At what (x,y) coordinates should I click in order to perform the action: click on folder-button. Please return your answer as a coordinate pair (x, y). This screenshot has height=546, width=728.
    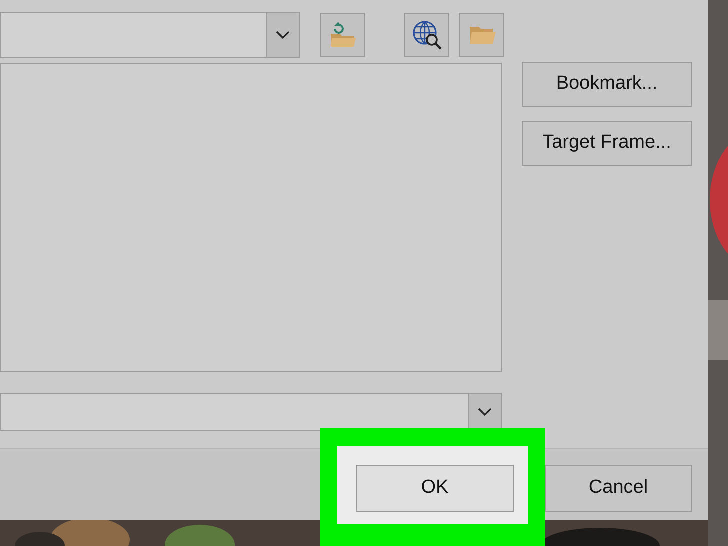
    Looking at the image, I should click on (481, 35).